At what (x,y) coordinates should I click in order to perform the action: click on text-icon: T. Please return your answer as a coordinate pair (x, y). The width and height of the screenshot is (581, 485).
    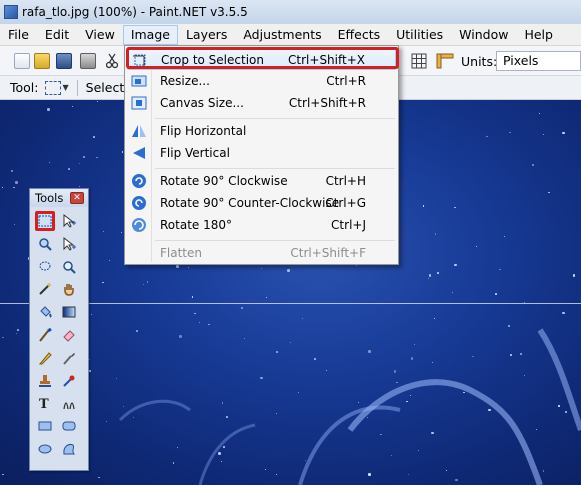
    Looking at the image, I should click on (45, 403).